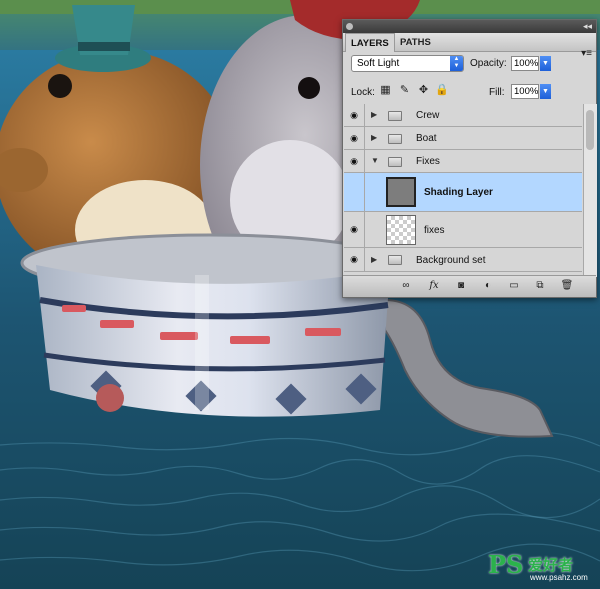  What do you see at coordinates (488, 286) in the screenshot?
I see `adjustment-layer-icon: ◐` at bounding box center [488, 286].